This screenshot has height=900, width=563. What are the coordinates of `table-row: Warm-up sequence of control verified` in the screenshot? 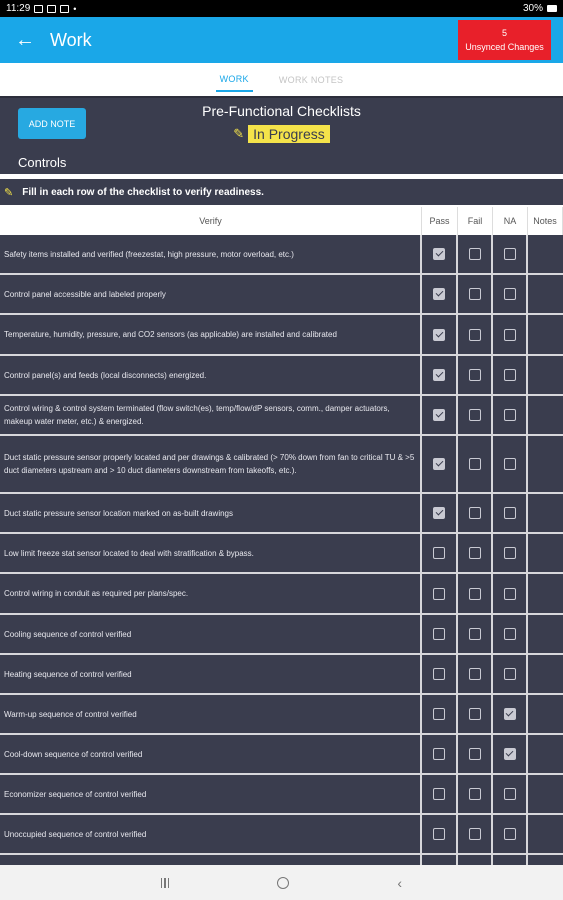 It's located at (281, 715).